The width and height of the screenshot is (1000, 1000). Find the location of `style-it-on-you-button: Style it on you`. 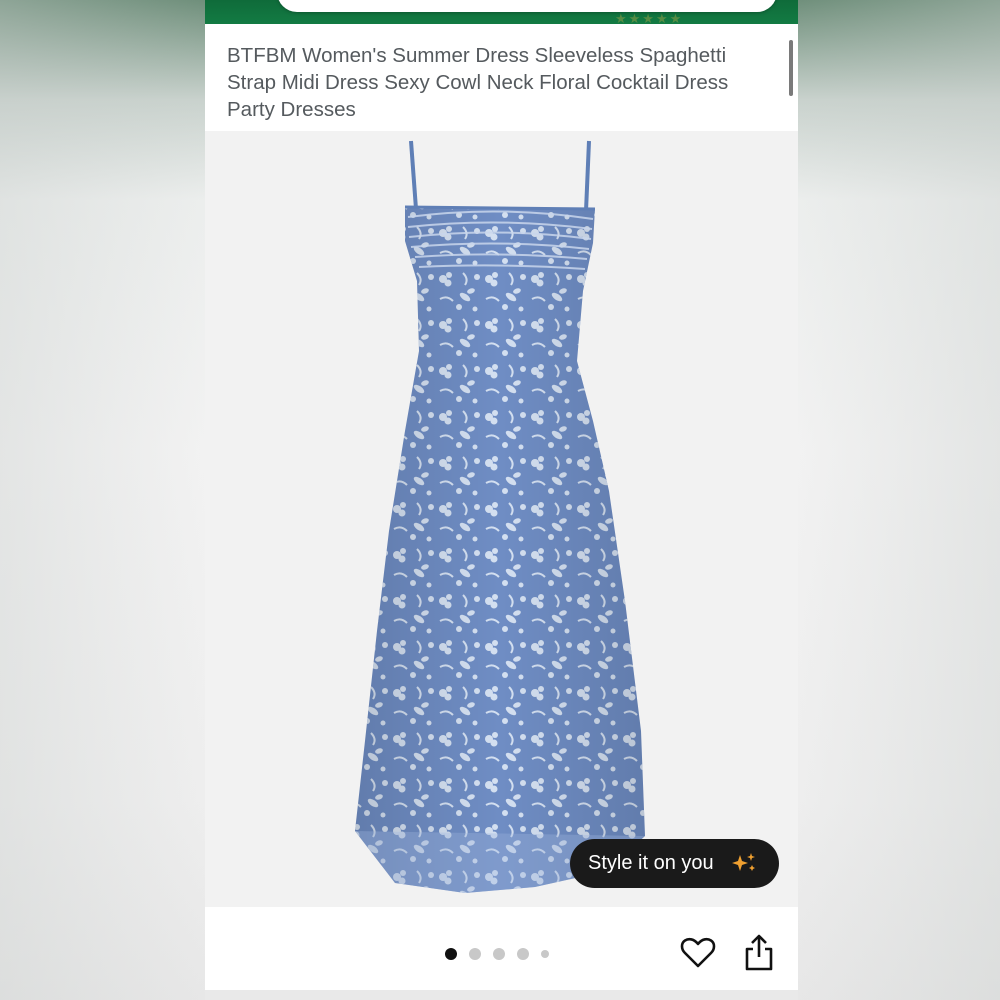

style-it-on-you-button: Style it on you is located at coordinates (674, 863).